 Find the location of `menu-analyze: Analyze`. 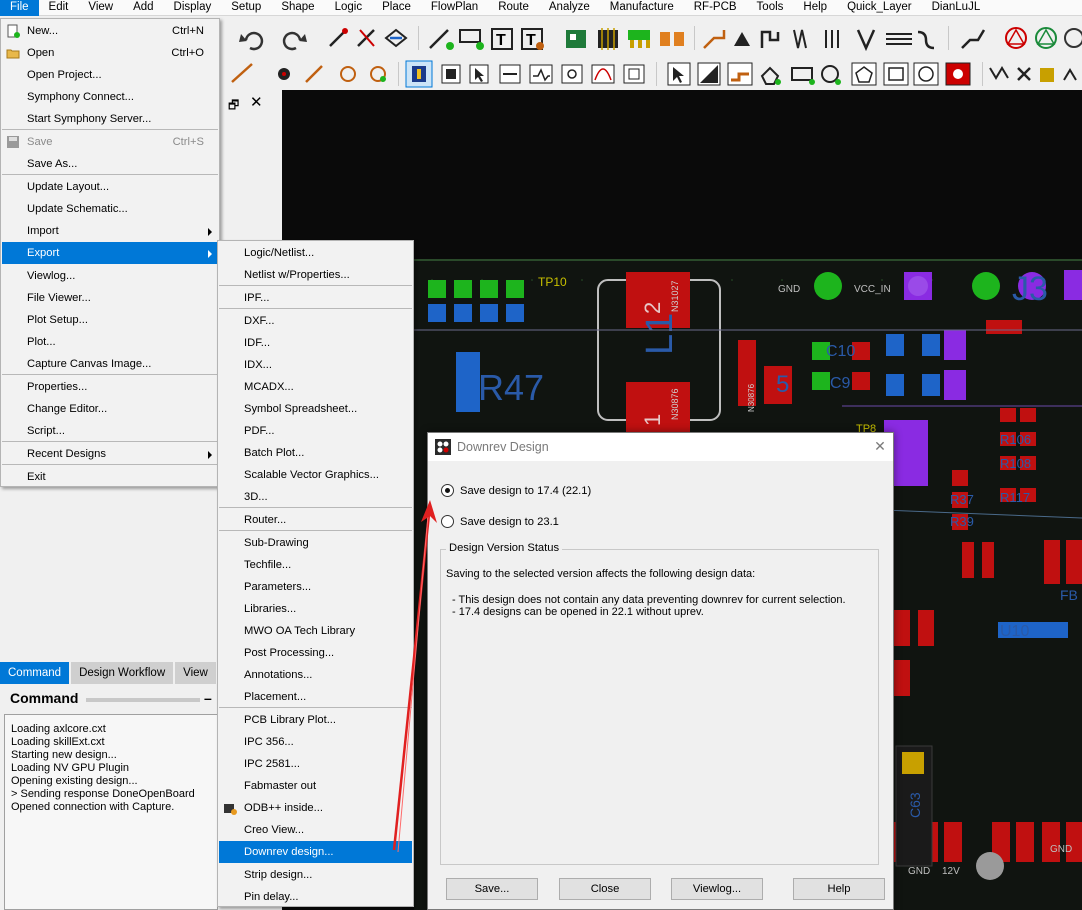

menu-analyze: Analyze is located at coordinates (569, 8).